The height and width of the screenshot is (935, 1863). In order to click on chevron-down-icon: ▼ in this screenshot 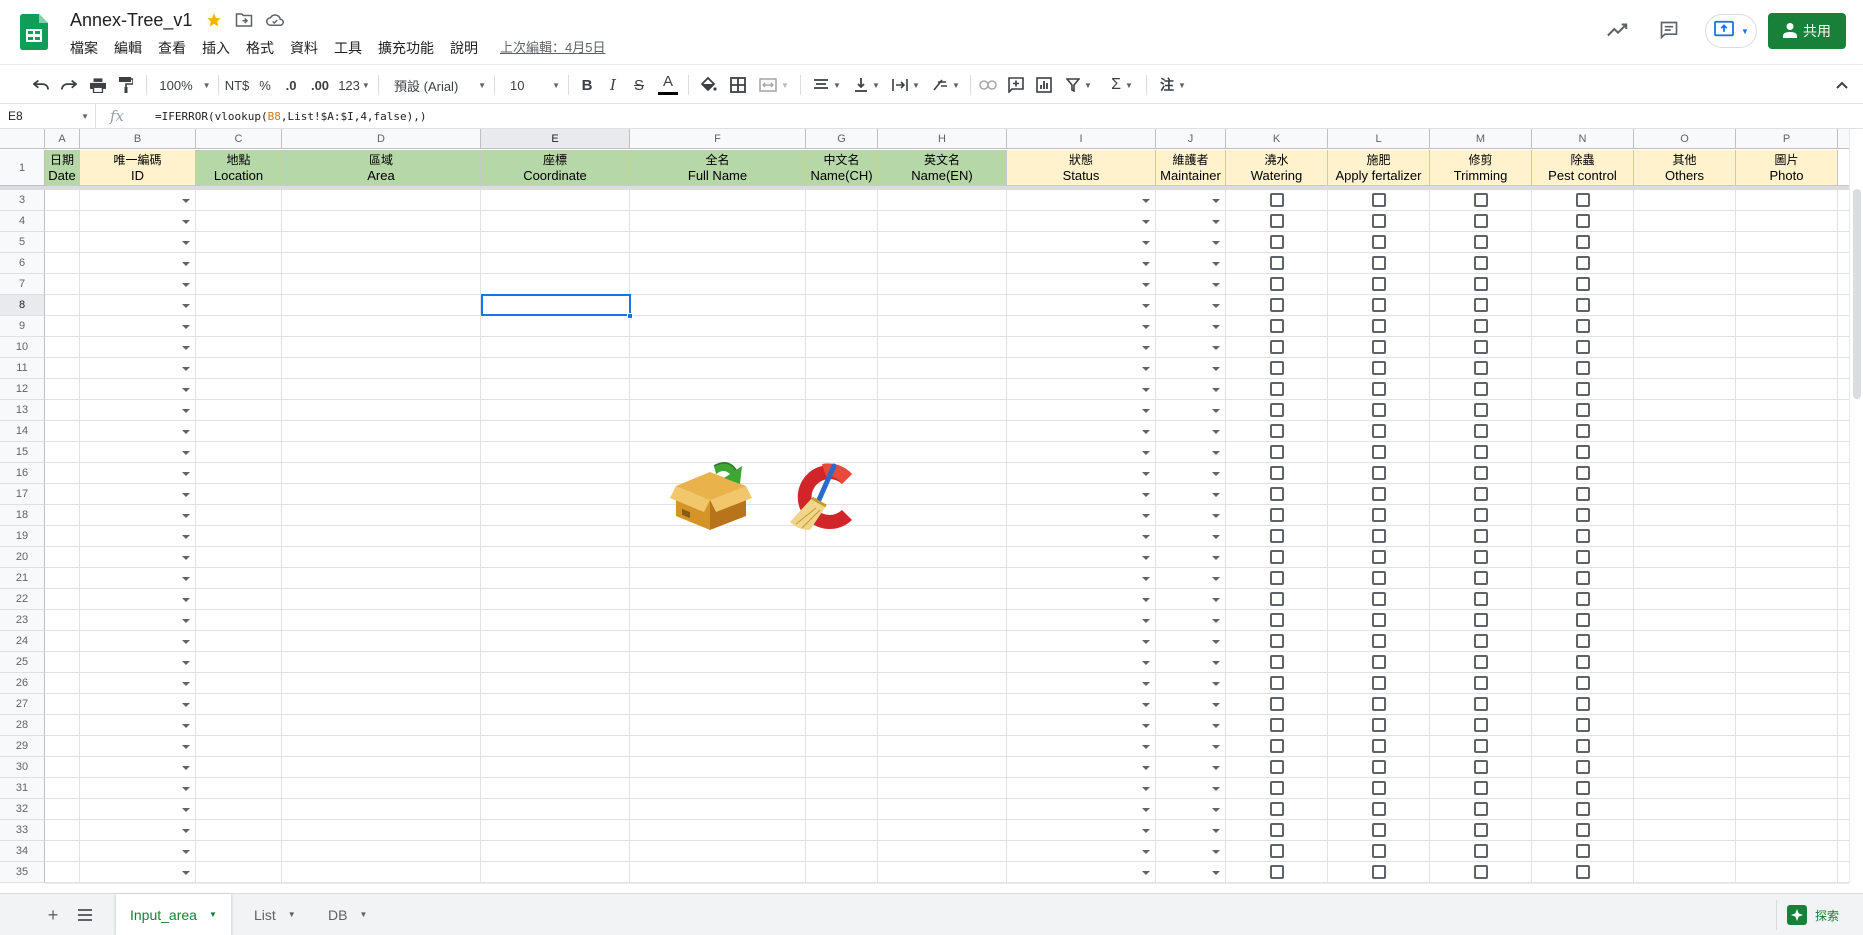, I will do `click(213, 914)`.